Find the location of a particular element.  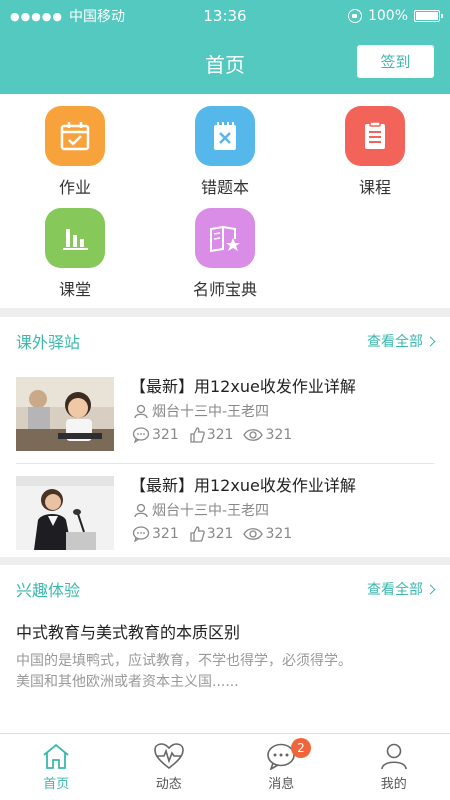

header: ●●●●● 中国移动 13:36 100% 首页 签到 is located at coordinates (225, 47).